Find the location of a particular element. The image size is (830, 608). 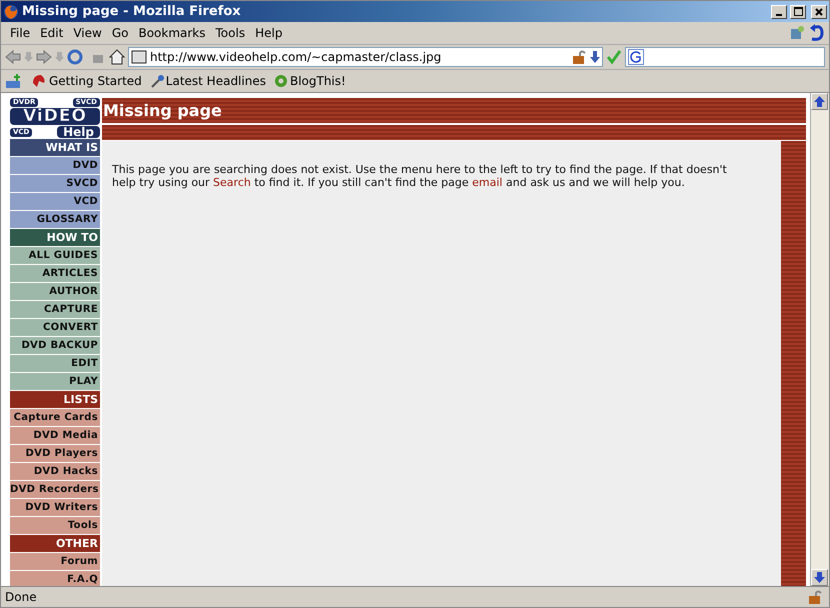

nav-section-header: OTHER is located at coordinates (55, 543).